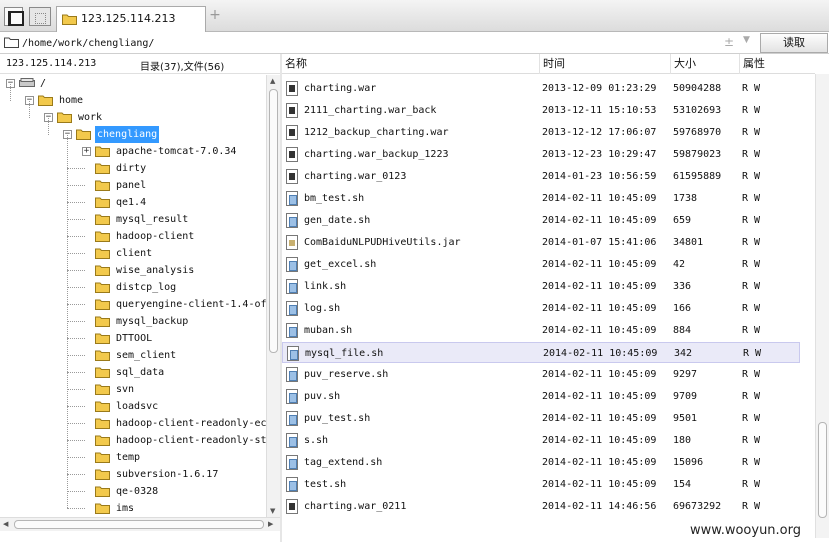  I want to click on tree-node: mysql_result, so click(133, 219).